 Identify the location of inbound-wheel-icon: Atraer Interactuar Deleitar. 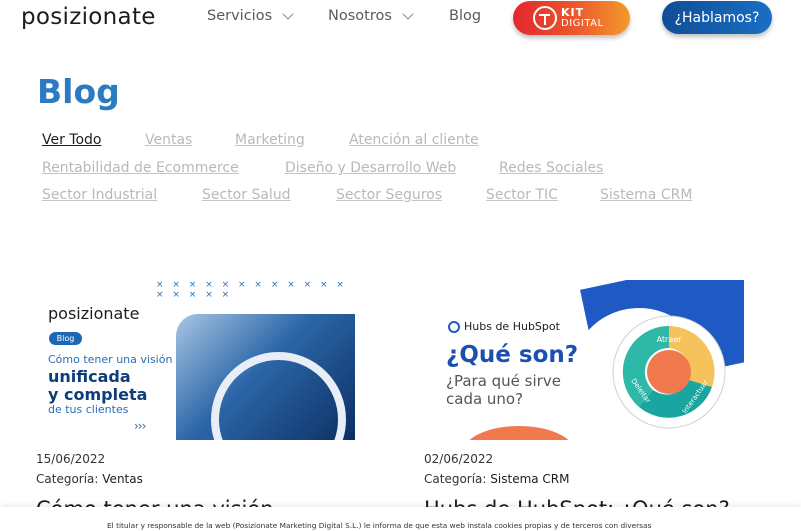
(669, 372).